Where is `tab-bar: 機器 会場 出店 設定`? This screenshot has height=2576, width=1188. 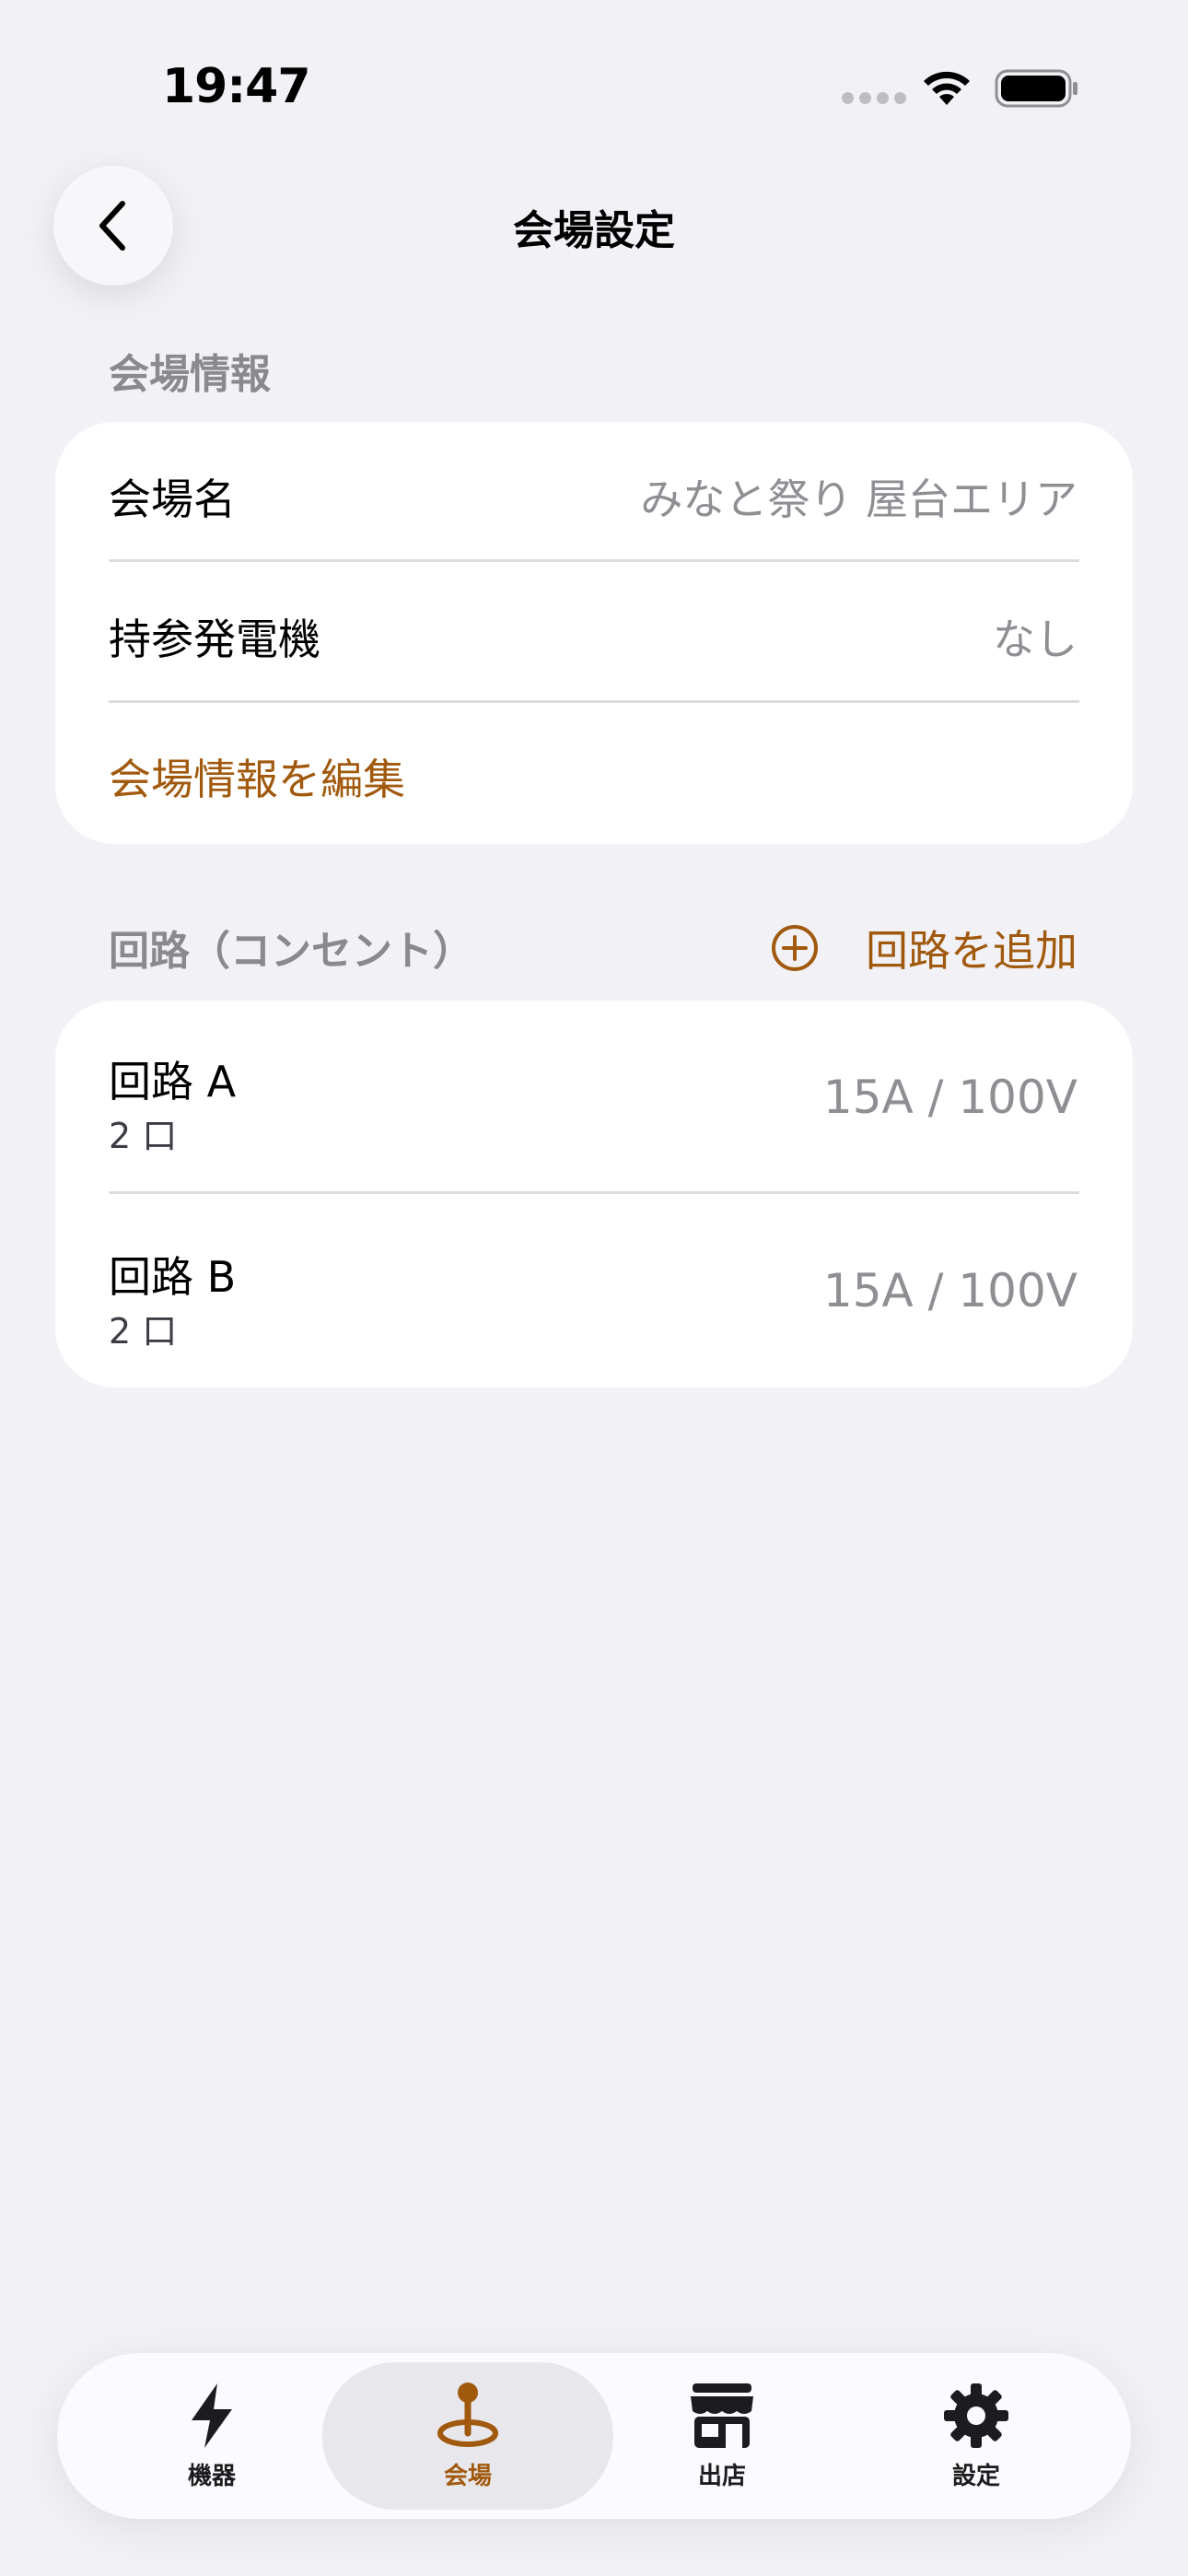
tab-bar: 機器 会場 出店 設定 is located at coordinates (594, 2436).